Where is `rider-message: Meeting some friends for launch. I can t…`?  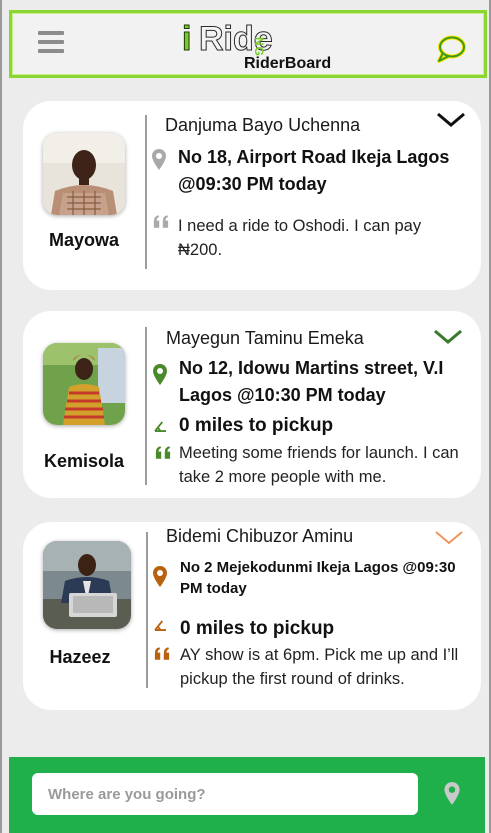 rider-message: Meeting some friends for launch. I can t… is located at coordinates (319, 465).